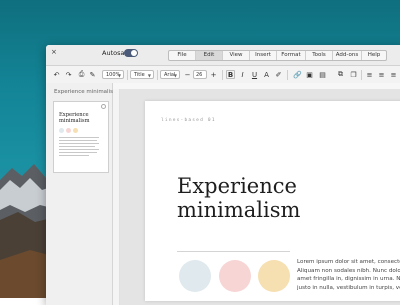 The width and height of the screenshot is (400, 305). I want to click on page-headline: Experience minimalism, so click(238, 198).